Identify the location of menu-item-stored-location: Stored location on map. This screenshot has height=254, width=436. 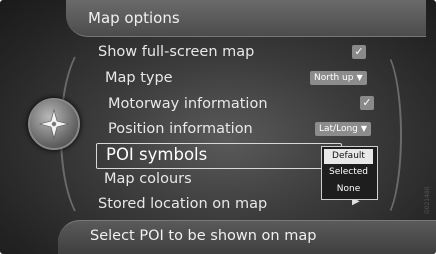
(182, 204).